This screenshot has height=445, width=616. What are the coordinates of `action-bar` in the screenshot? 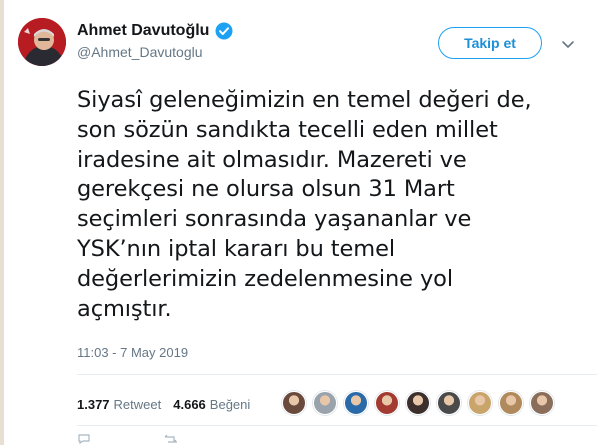 It's located at (128, 439).